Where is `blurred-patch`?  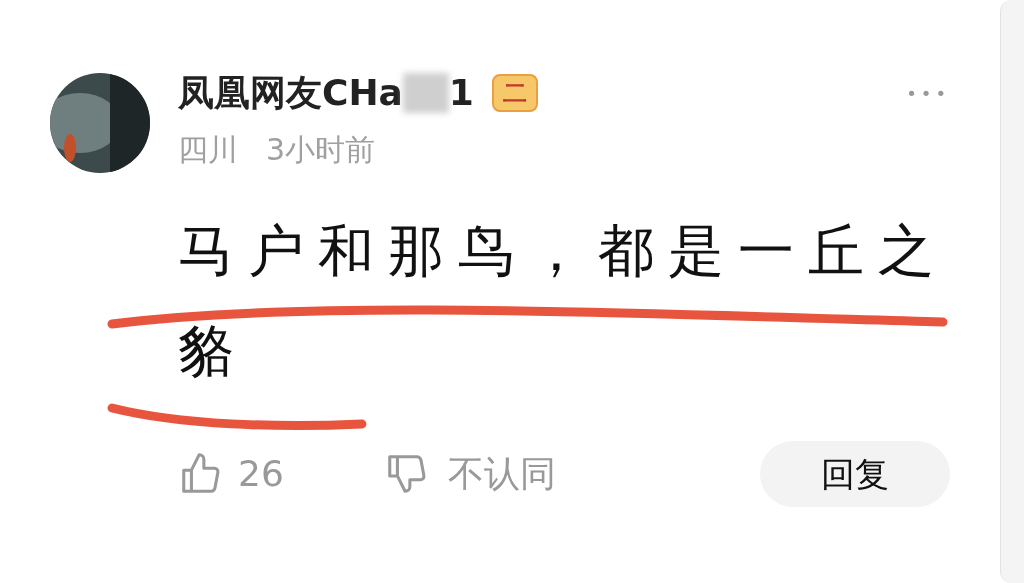 blurred-patch is located at coordinates (425, 93).